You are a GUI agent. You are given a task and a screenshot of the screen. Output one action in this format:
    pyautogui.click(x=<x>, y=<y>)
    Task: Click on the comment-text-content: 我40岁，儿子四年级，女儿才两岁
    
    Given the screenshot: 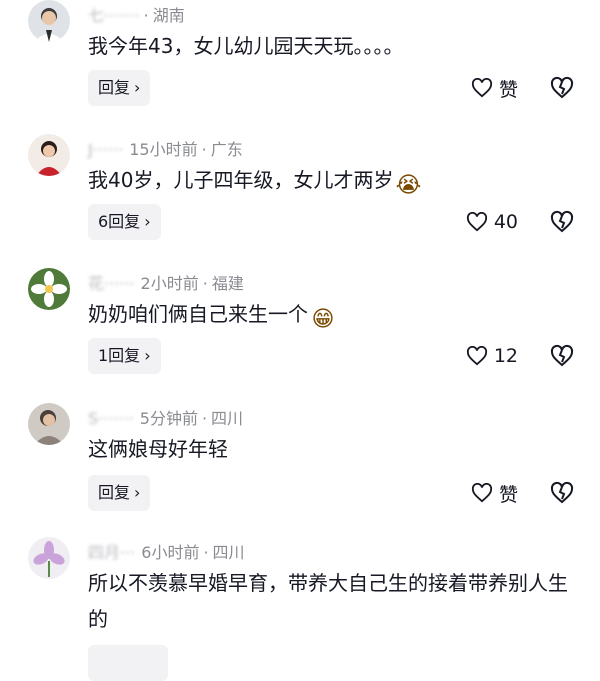 What is the action you would take?
    pyautogui.click(x=241, y=180)
    